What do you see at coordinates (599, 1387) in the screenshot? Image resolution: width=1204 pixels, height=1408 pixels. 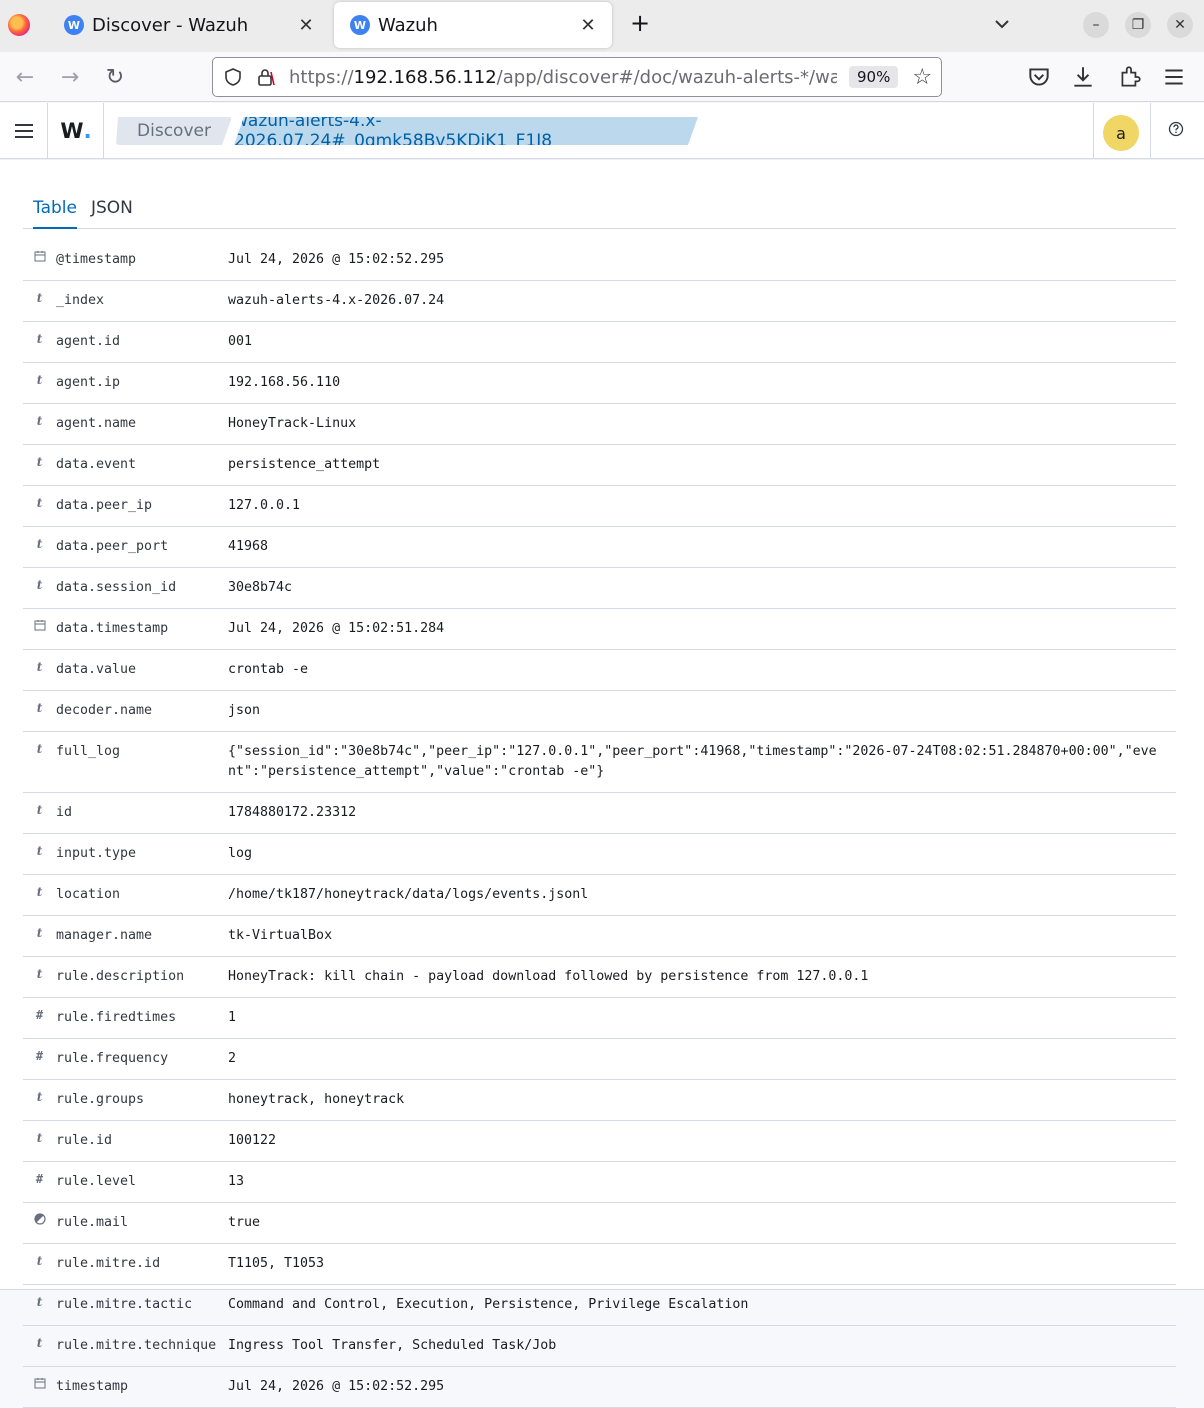 I see `field-row: timestamp Jul 24, 2026 @ 15:02:52.295` at bounding box center [599, 1387].